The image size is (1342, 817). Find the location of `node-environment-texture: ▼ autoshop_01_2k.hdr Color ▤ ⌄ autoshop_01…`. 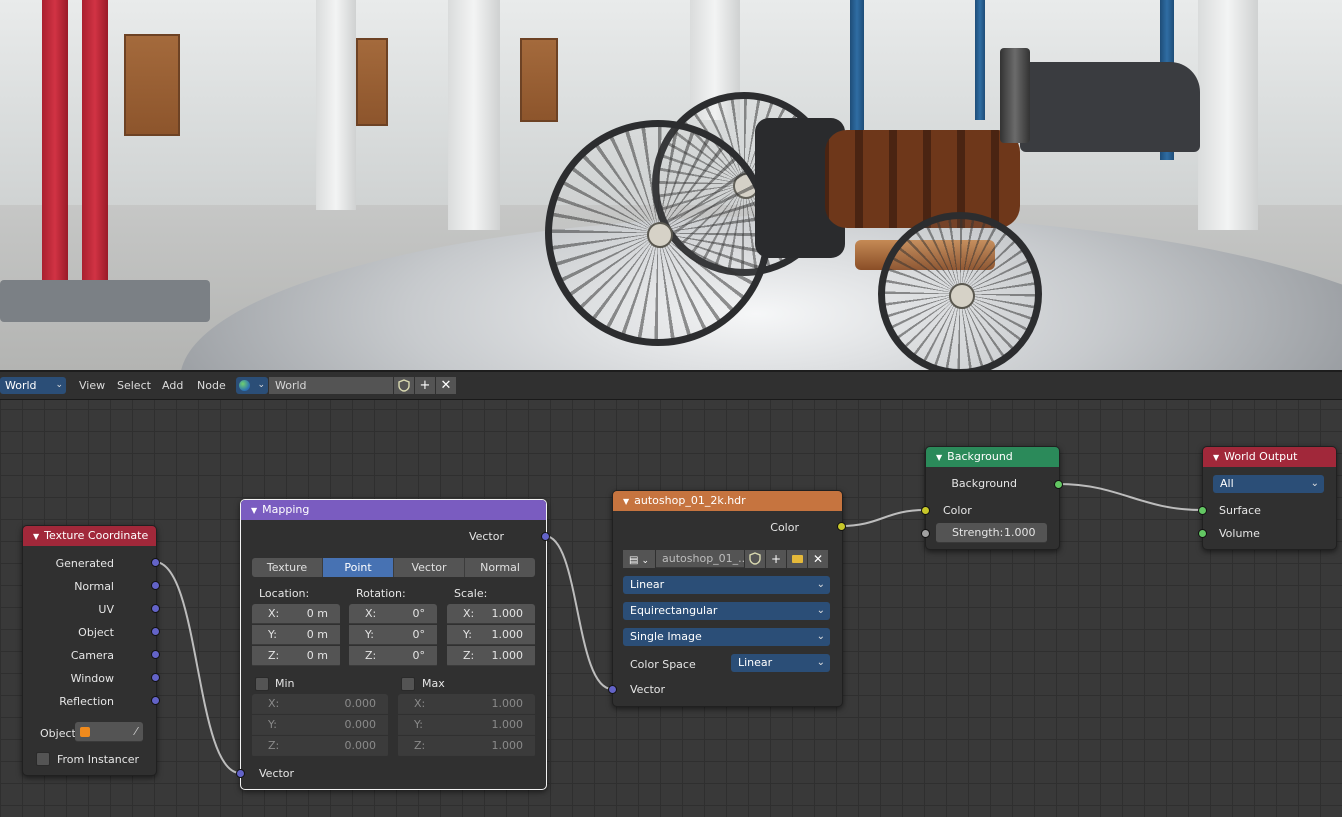

node-environment-texture: ▼ autoshop_01_2k.hdr Color ▤ ⌄ autoshop_01… is located at coordinates (727, 598).